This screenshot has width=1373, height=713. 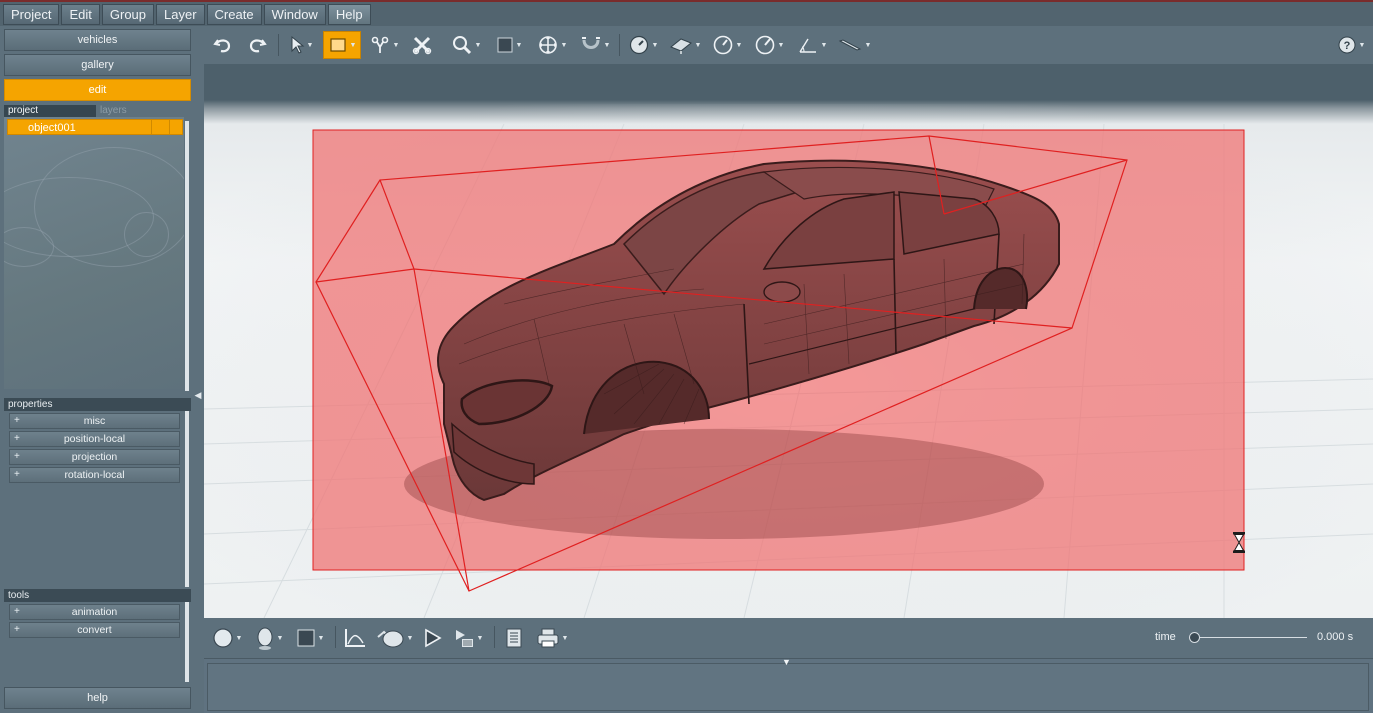 I want to click on property-projection: + projection, so click(x=94, y=457).